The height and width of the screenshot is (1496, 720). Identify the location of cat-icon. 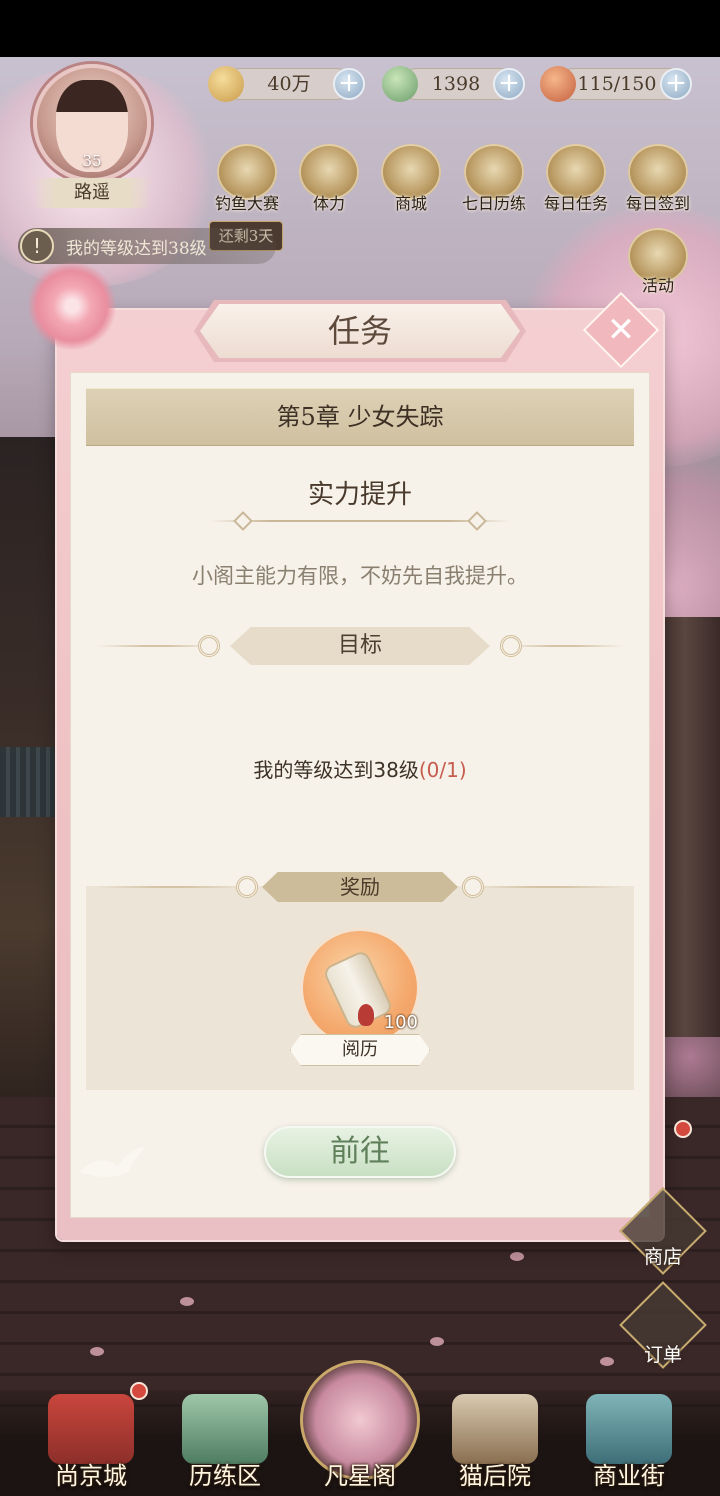
(495, 1429).